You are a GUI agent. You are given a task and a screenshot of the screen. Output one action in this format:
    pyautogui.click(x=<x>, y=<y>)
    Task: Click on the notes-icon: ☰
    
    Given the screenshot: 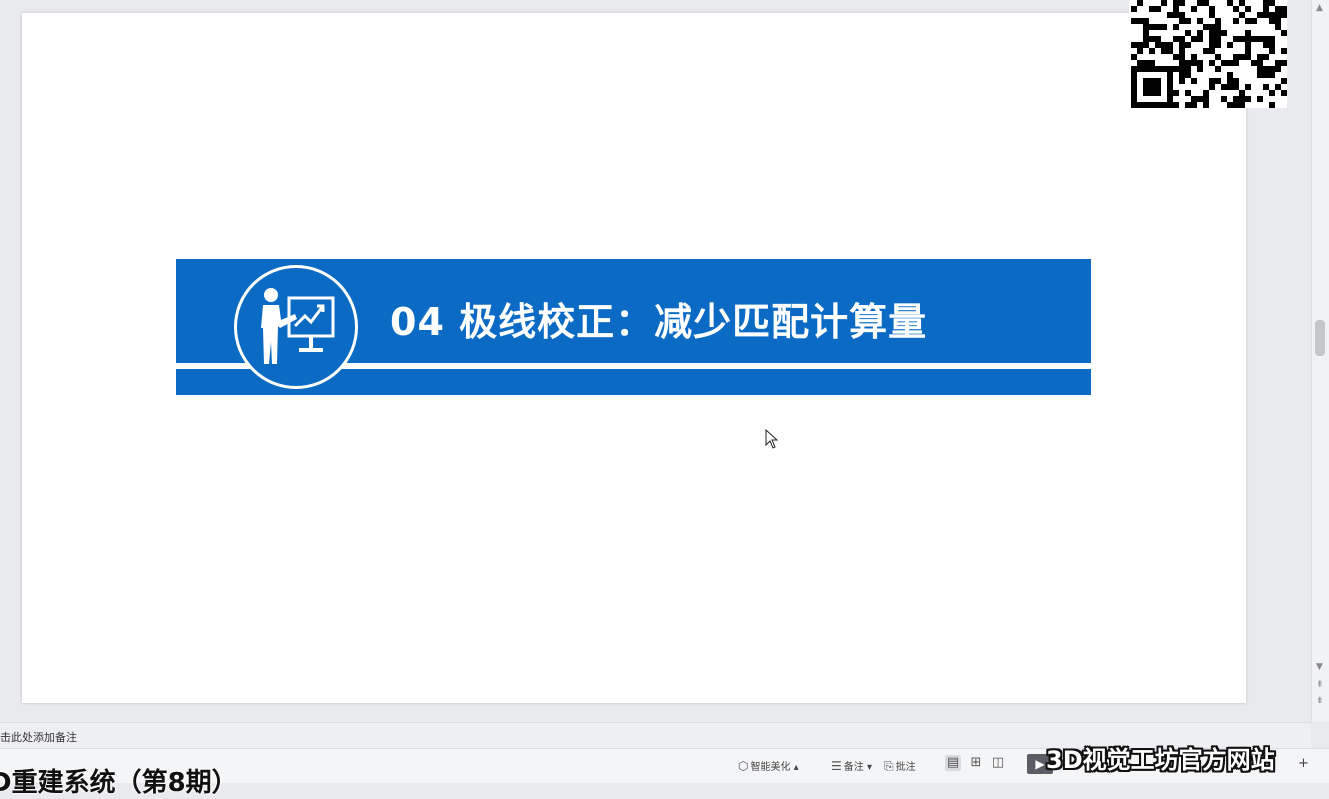 What is the action you would take?
    pyautogui.click(x=836, y=766)
    